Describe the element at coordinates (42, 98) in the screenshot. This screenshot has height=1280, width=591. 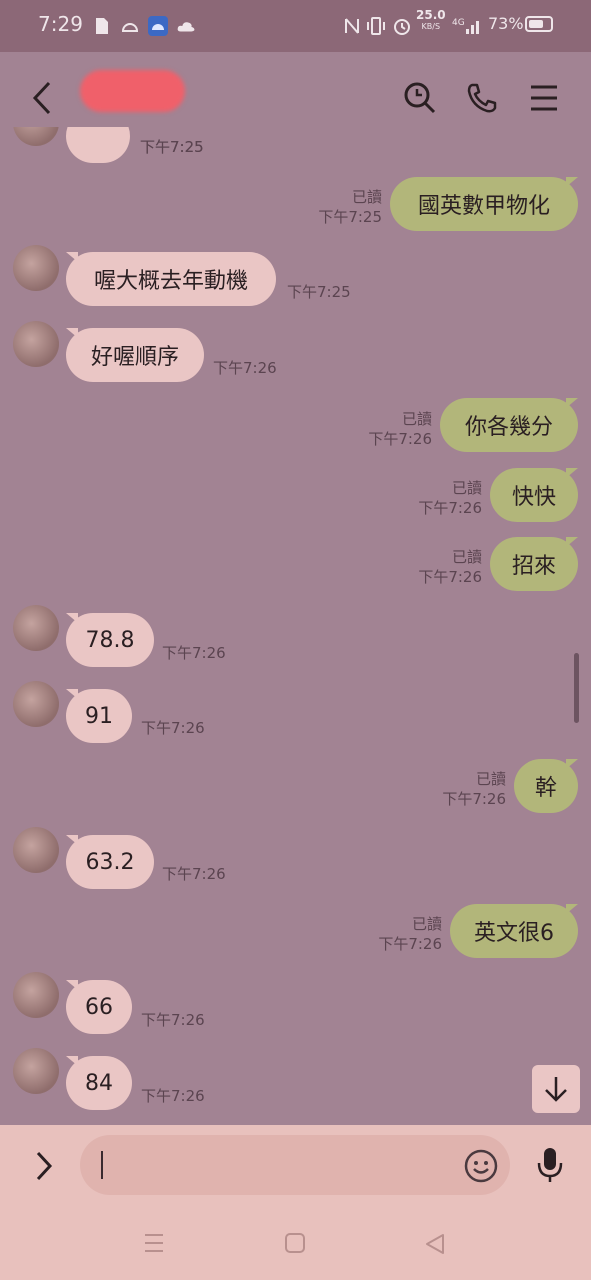
I see `back-button` at that location.